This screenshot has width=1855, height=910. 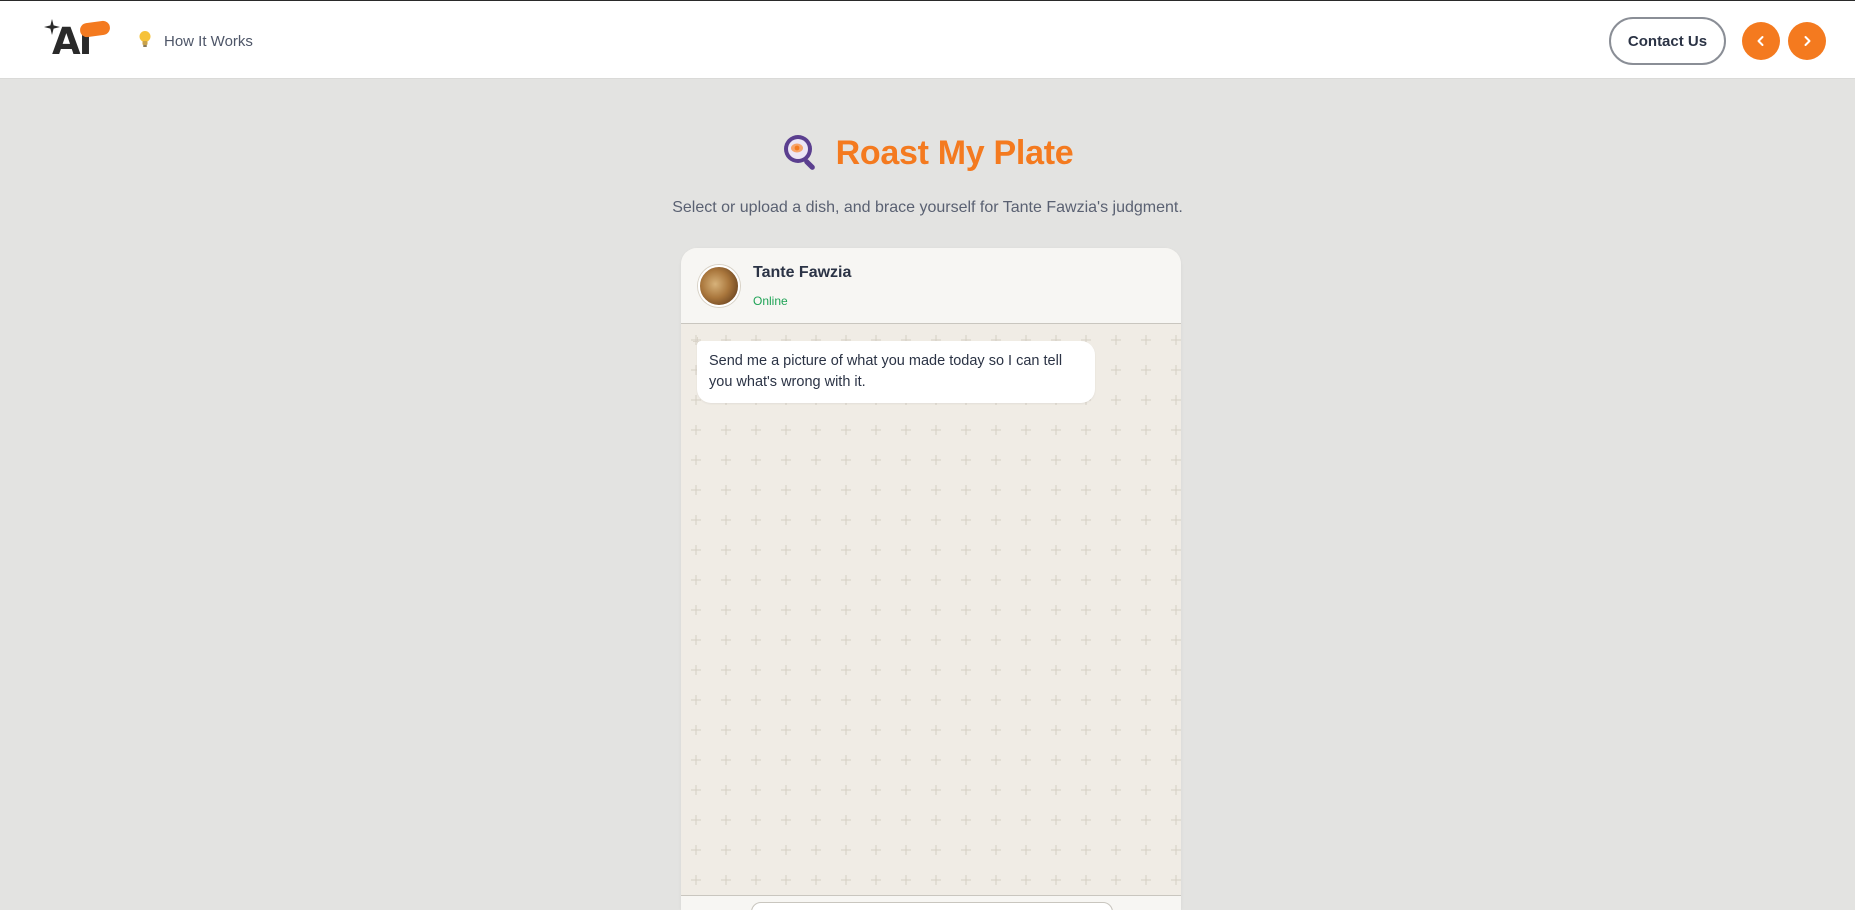 What do you see at coordinates (927, 39) in the screenshot?
I see `top-navbar: AI How It Works Contact Us` at bounding box center [927, 39].